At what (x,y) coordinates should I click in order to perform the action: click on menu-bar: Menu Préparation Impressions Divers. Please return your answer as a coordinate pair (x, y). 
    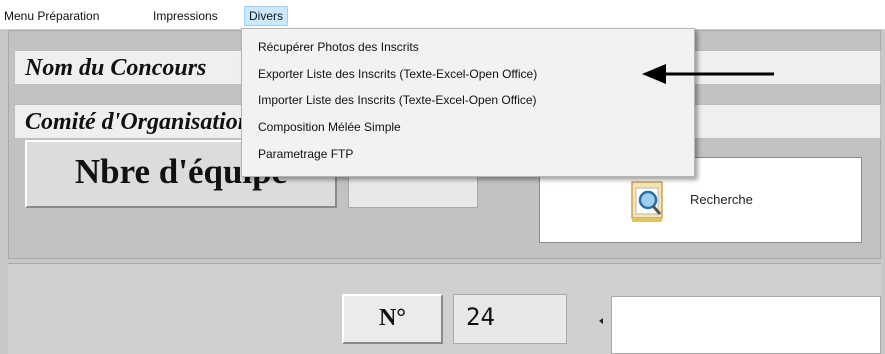
    Looking at the image, I should click on (442, 15).